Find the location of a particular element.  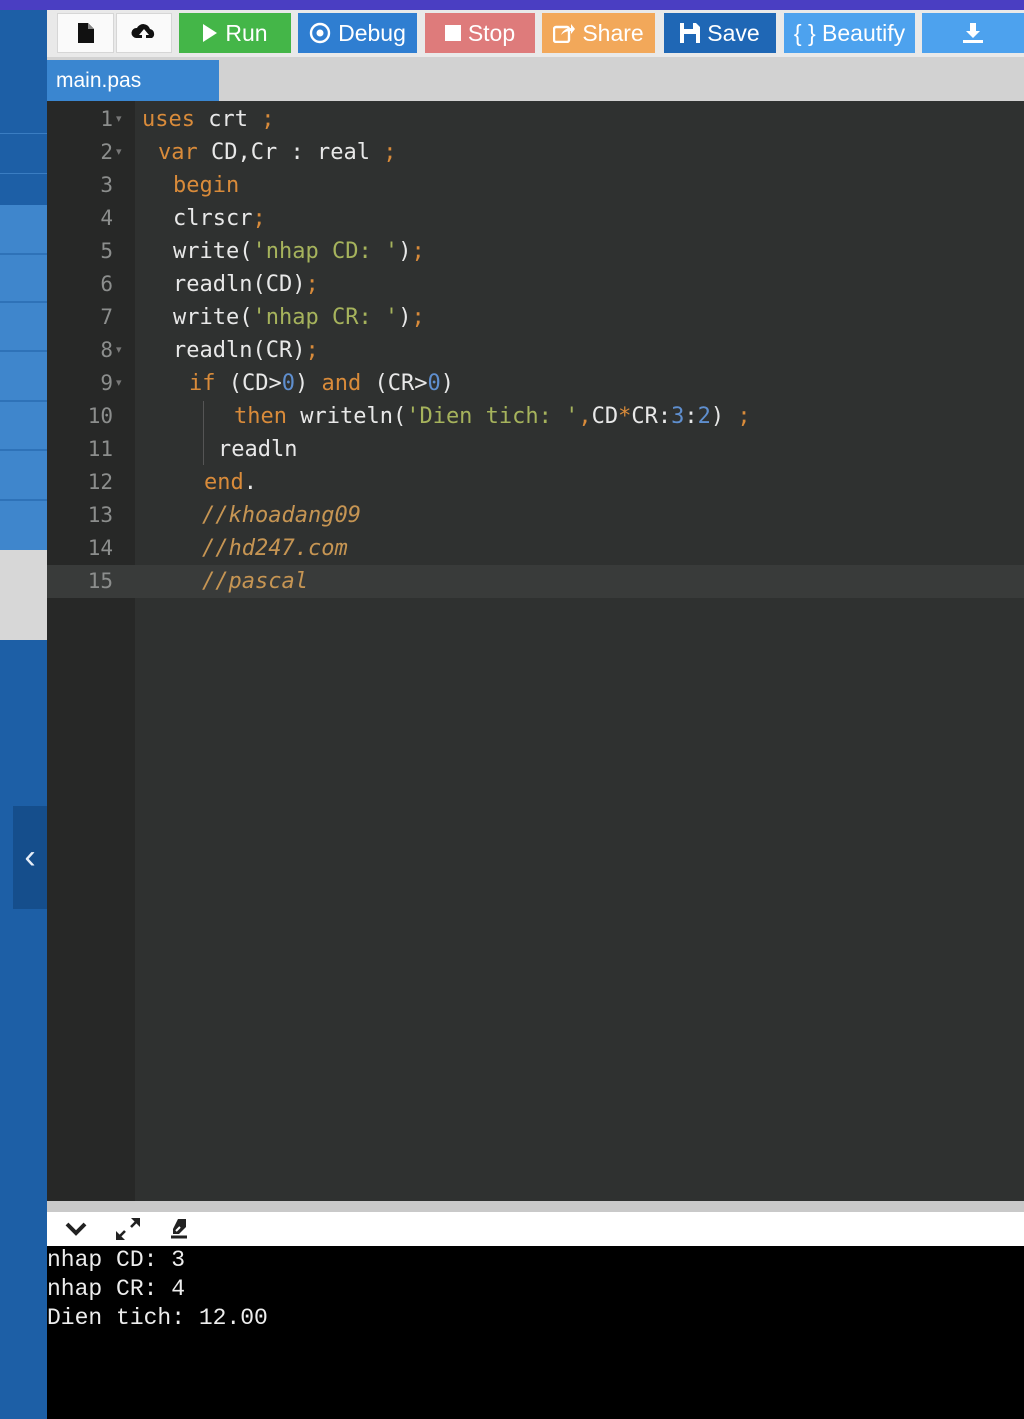

chevron-down-icon is located at coordinates (76, 1229).